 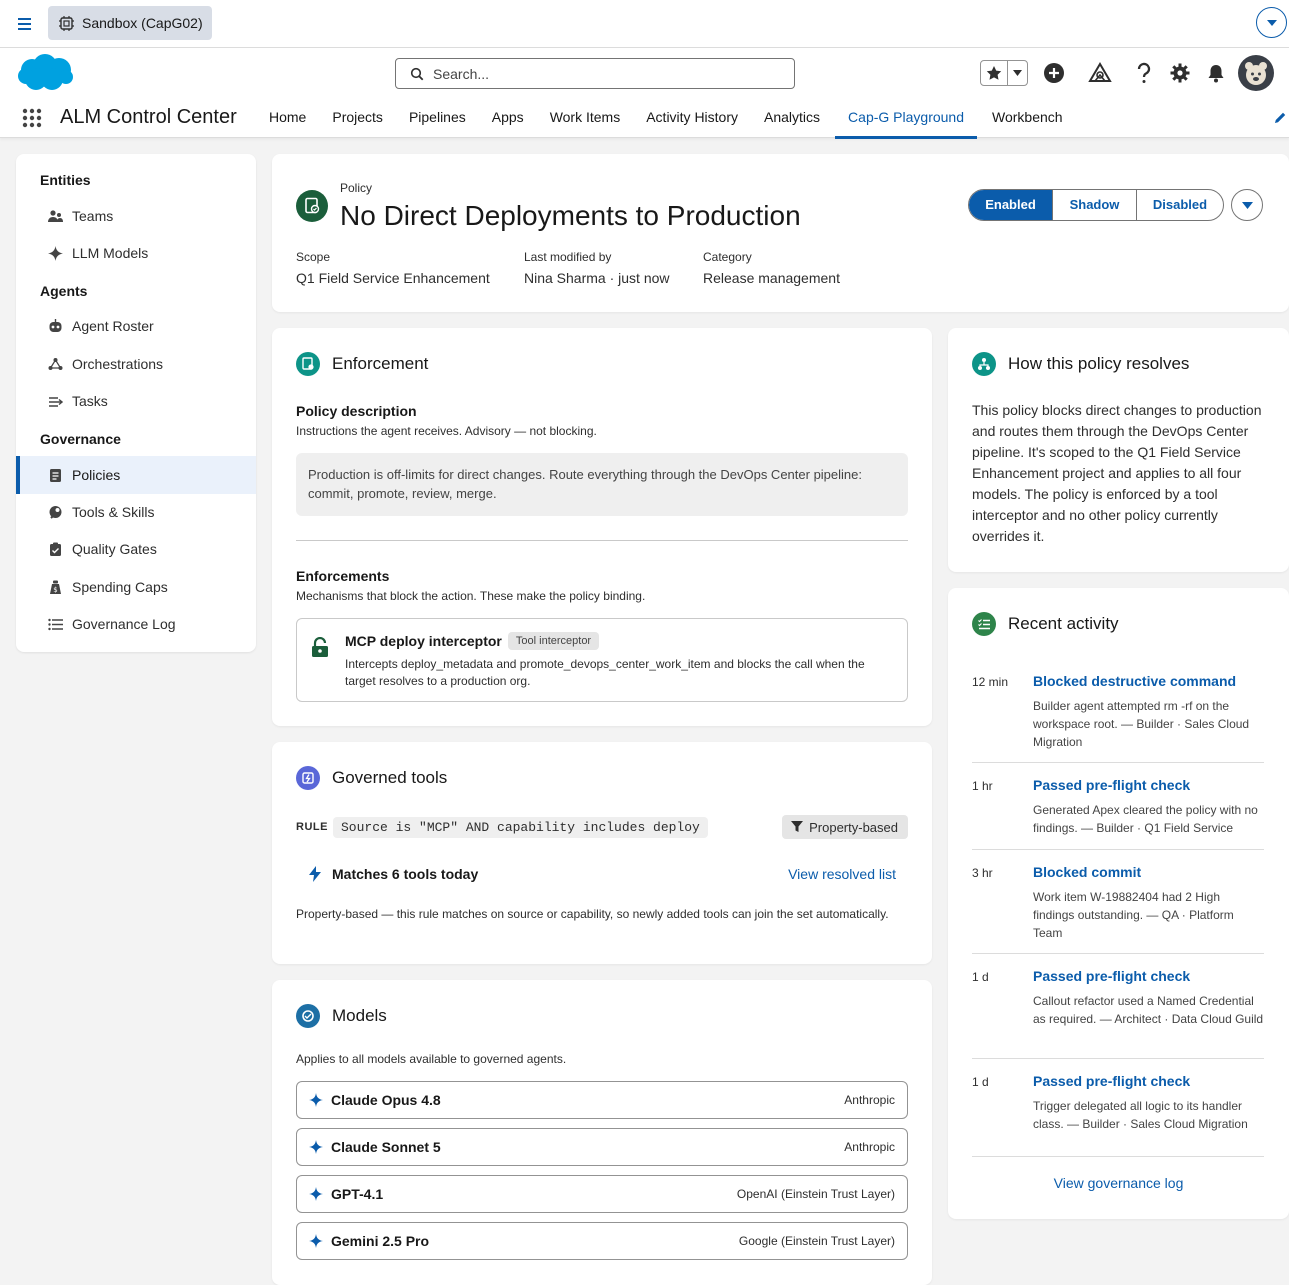 I want to click on resolution-heading: How this policy resolves, so click(x=1099, y=363).